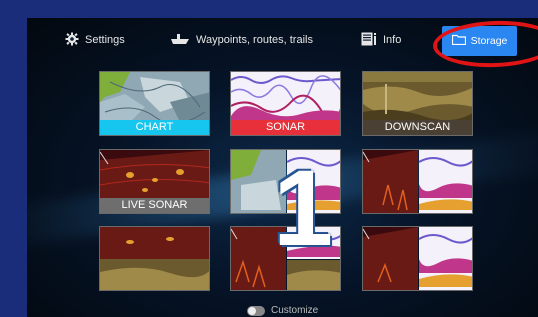 Image resolution: width=538 pixels, height=317 pixels. Describe the element at coordinates (417, 103) in the screenshot. I see `downscan-tile: DOWNSCAN` at that location.